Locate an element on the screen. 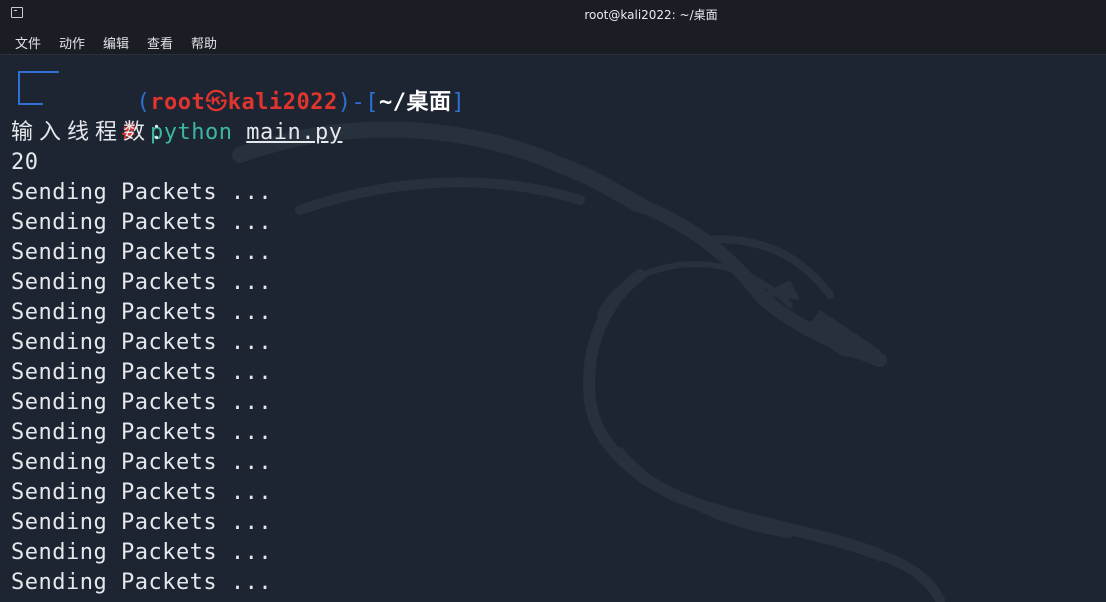 The image size is (1106, 602). menu-file: 文件 is located at coordinates (28, 42).